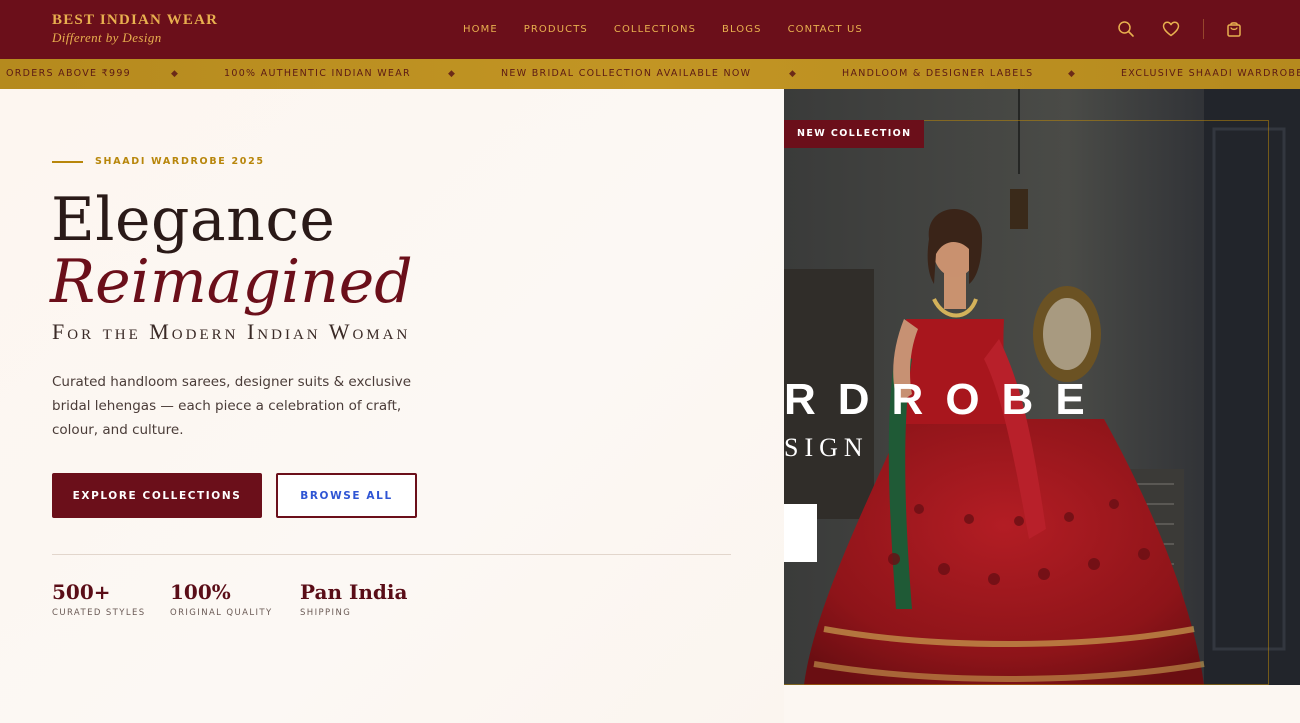 This screenshot has width=1300, height=723. What do you see at coordinates (1210, 73) in the screenshot?
I see `ticker-item: EXCLUSIVE SHAADI WARDROBE` at bounding box center [1210, 73].